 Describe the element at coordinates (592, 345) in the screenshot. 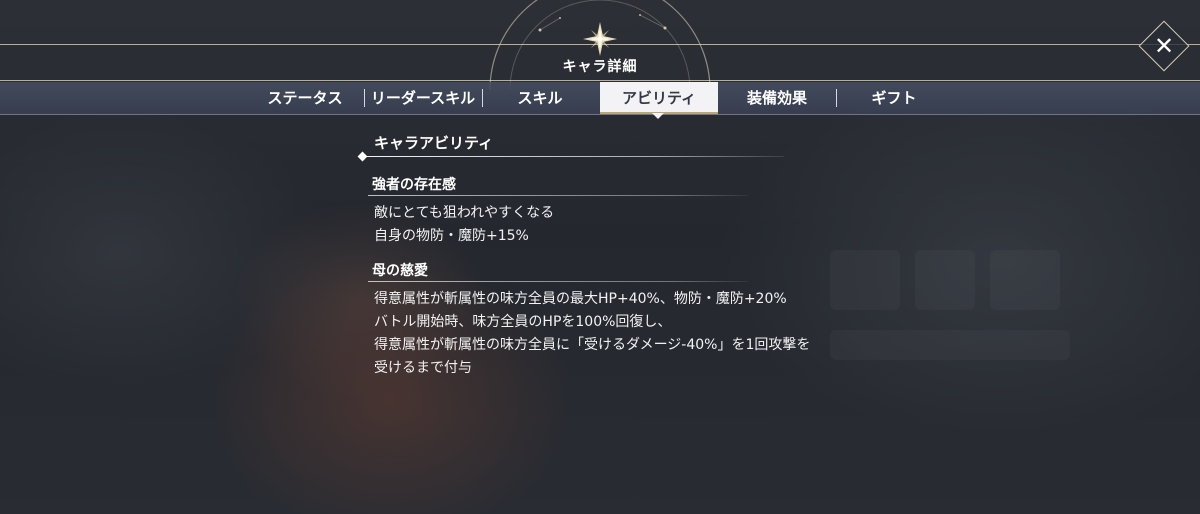

I see `ability-description-line: 得意属性が斬属性の味方全員に「受けるダメージ-40%」を1回攻撃を` at that location.